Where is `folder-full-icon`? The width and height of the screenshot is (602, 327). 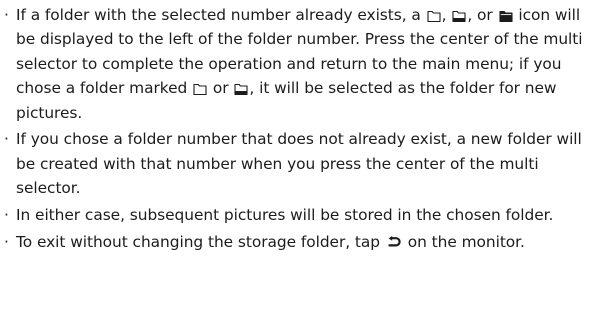 folder-full-icon is located at coordinates (505, 16).